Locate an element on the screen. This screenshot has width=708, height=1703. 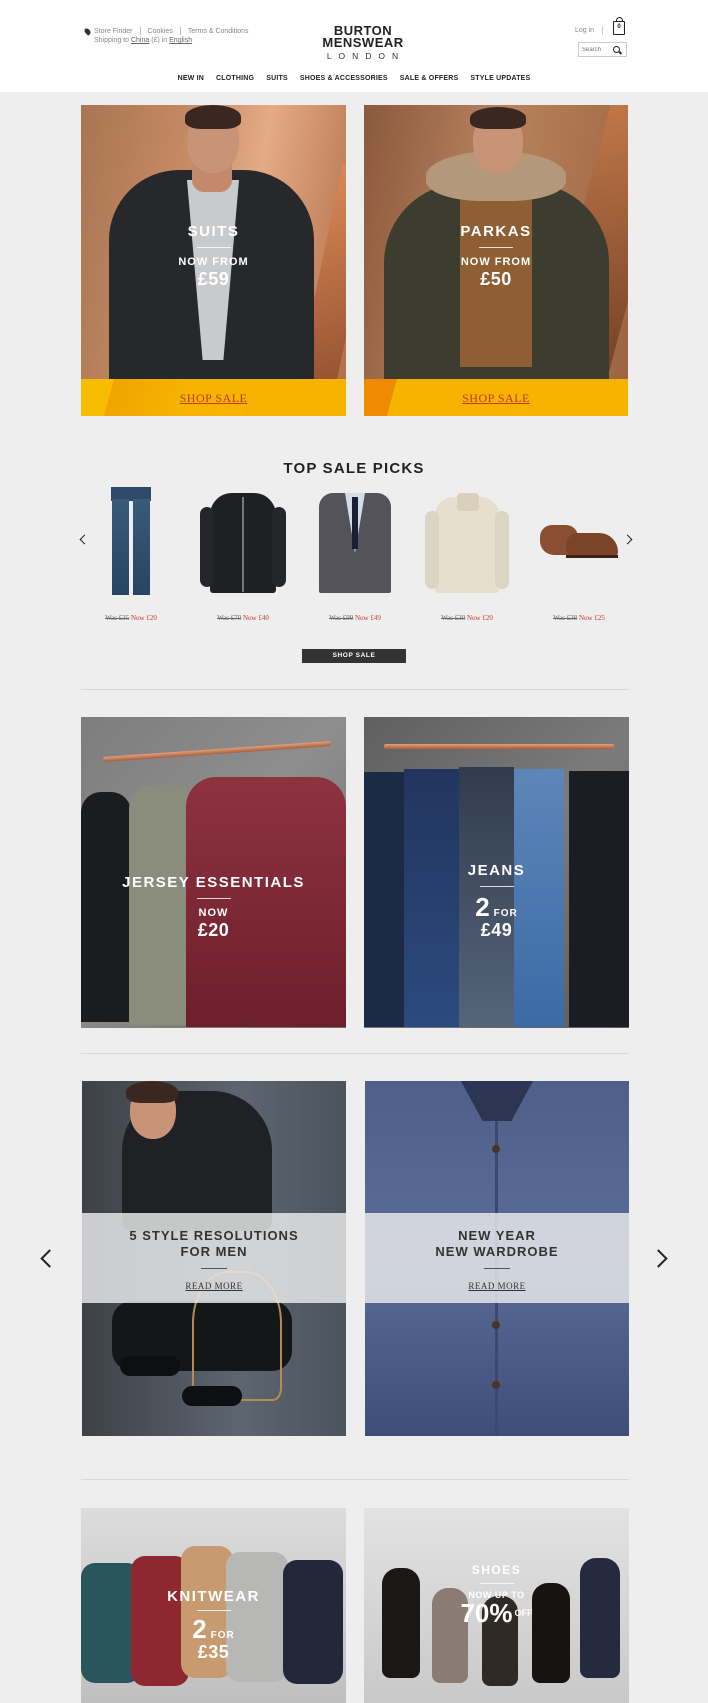
login-link: Log in is located at coordinates (584, 30).